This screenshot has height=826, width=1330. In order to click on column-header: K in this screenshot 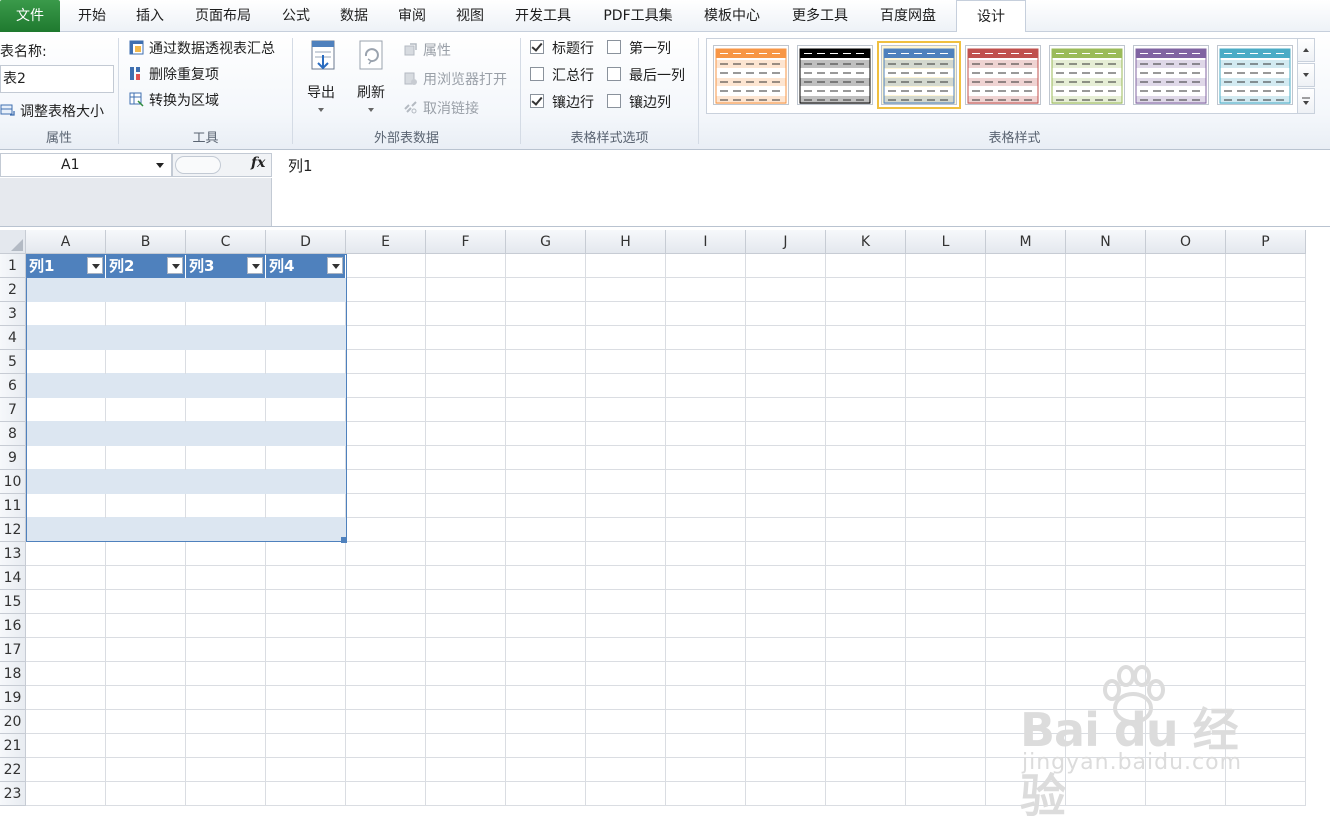, I will do `click(866, 242)`.